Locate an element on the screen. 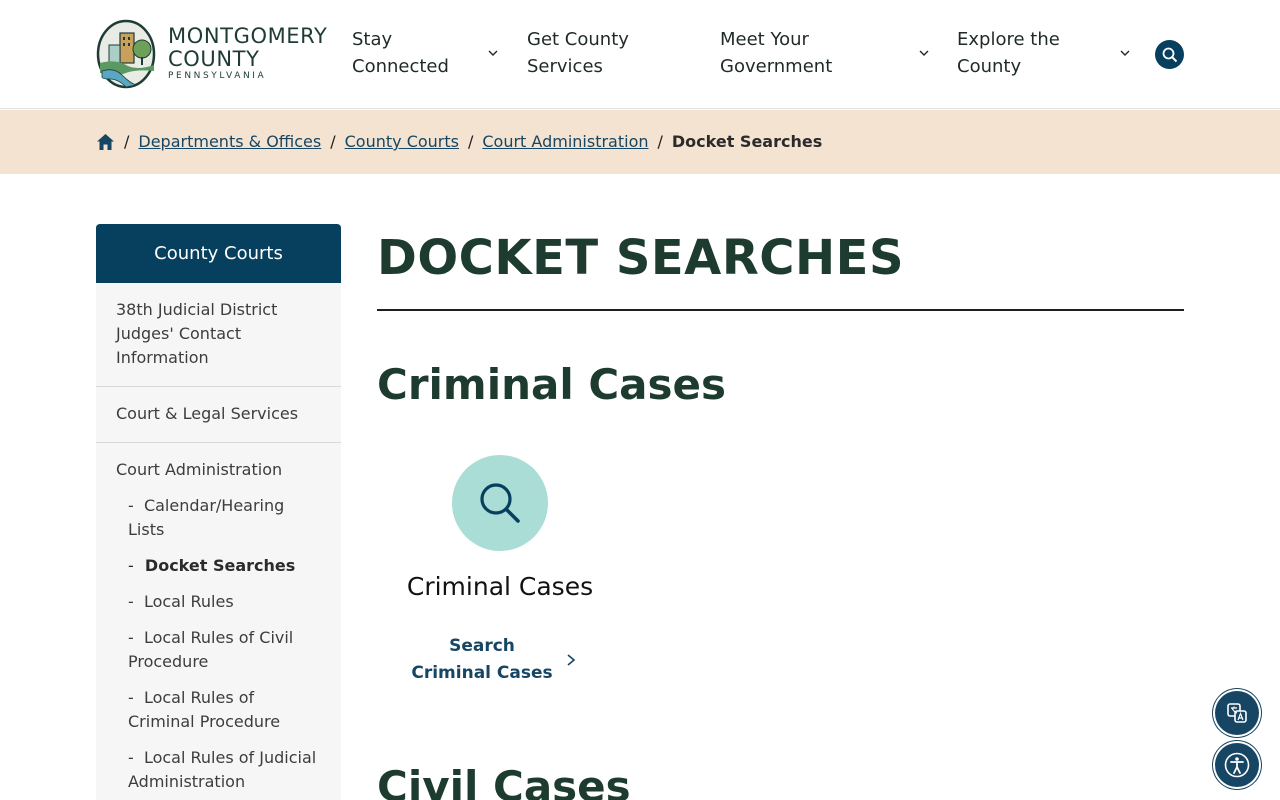 This screenshot has width=1280, height=800. accessibility-icon is located at coordinates (1237, 765).